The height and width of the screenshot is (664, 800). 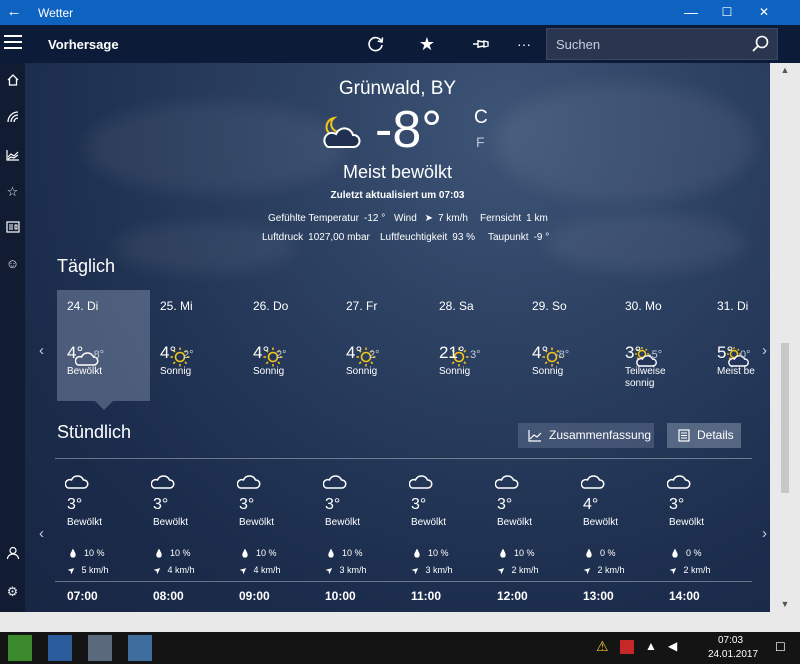 What do you see at coordinates (738, 345) in the screenshot?
I see `day-card: 31. Di 5° 0° Meist be` at bounding box center [738, 345].